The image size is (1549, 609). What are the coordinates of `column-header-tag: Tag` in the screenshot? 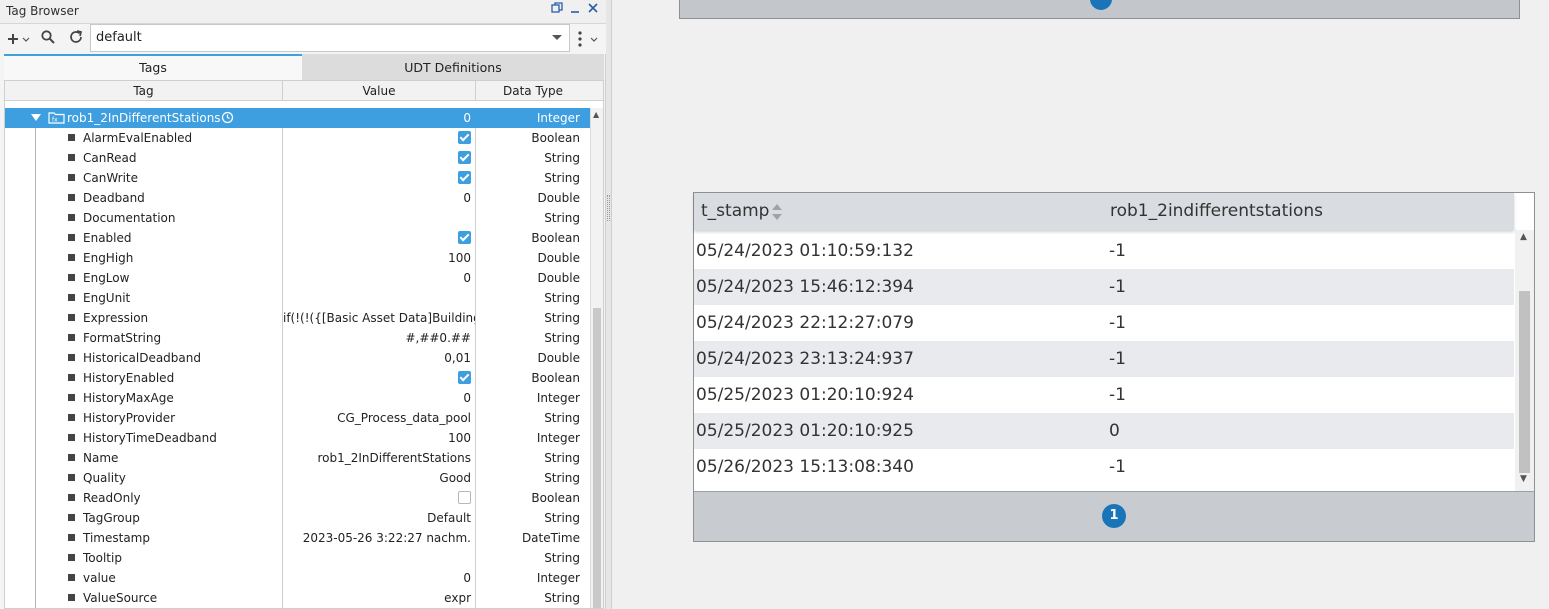 It's located at (144, 91).